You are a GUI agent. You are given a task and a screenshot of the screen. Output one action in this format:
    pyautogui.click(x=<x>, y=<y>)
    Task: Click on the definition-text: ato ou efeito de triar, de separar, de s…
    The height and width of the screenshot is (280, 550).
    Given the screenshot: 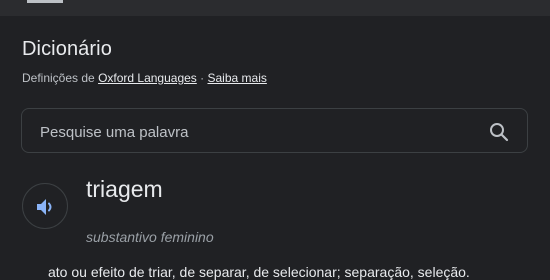 What is the action you would take?
    pyautogui.click(x=259, y=272)
    